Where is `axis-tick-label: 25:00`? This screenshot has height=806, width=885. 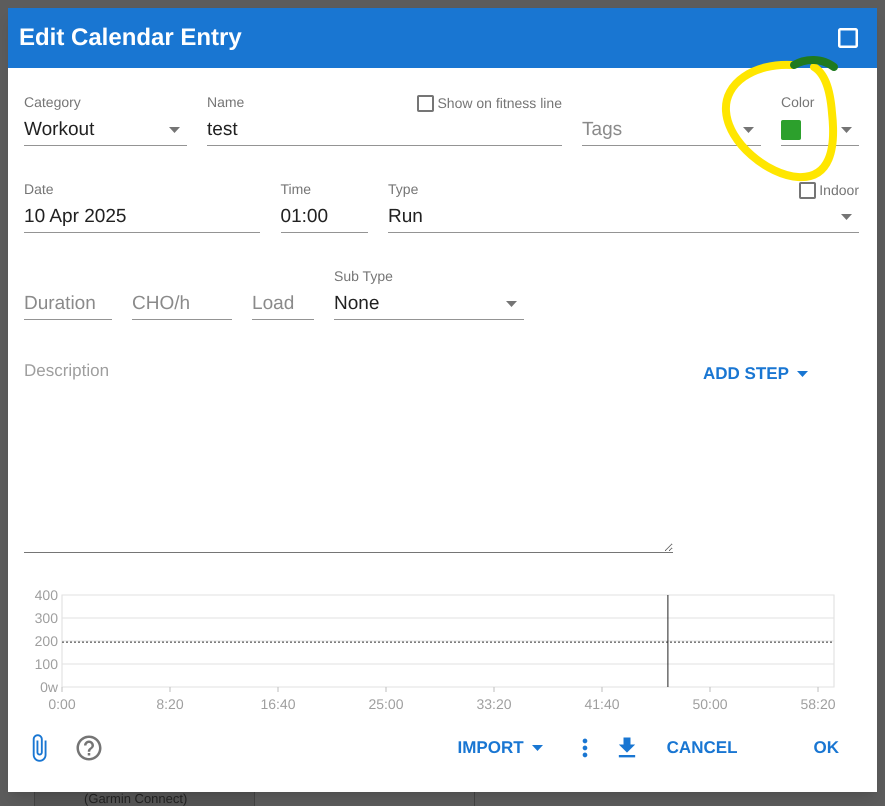
axis-tick-label: 25:00 is located at coordinates (386, 704).